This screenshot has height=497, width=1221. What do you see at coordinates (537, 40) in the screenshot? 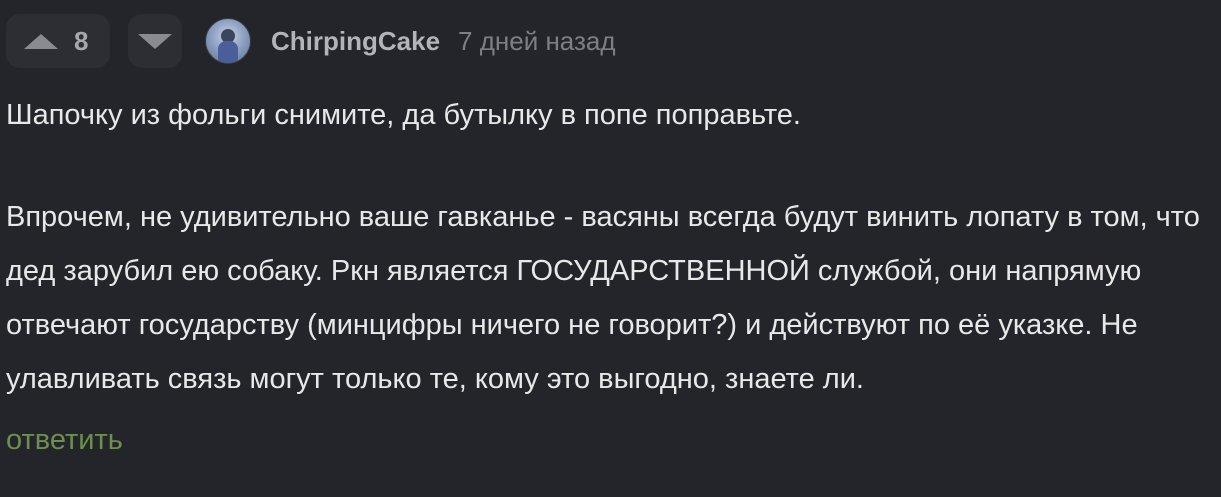
I see `comment-timestamp: 7 дней назад` at bounding box center [537, 40].